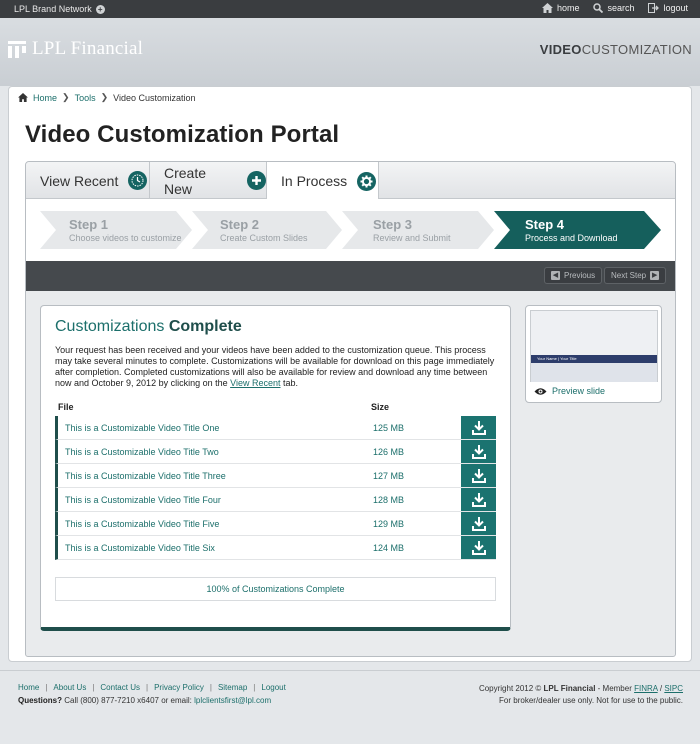 The height and width of the screenshot is (744, 700). Describe the element at coordinates (28, 687) in the screenshot. I see `footer-link-home: Home` at that location.